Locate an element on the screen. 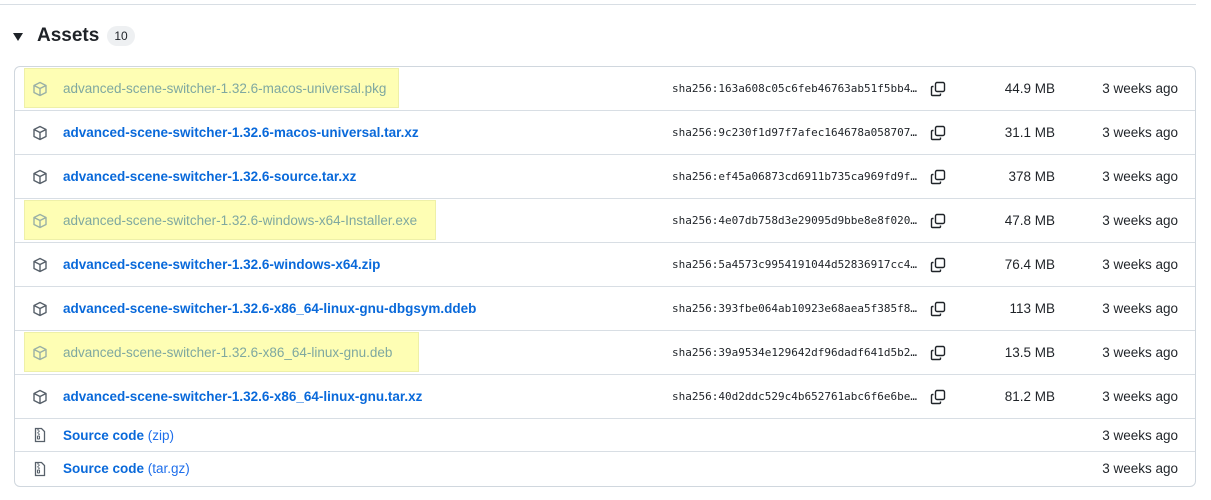 The width and height of the screenshot is (1211, 500). asset-size: 81.2 MB is located at coordinates (1029, 396).